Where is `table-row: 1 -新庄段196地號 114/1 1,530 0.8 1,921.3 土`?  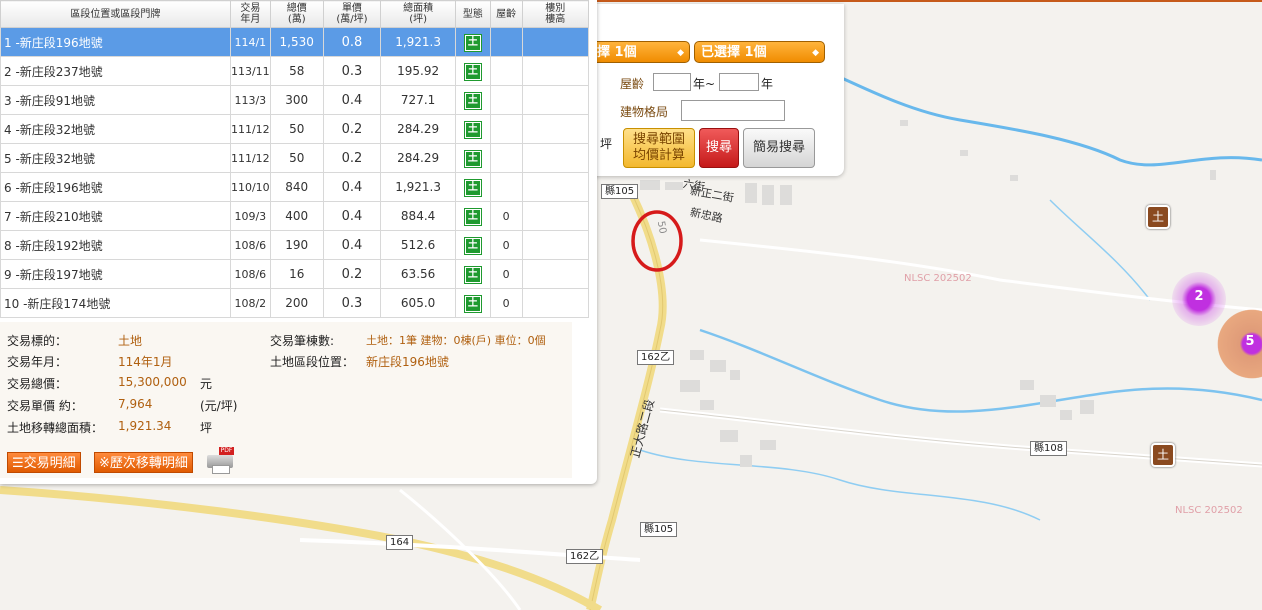
table-row: 1 -新庄段196地號 114/1 1,530 0.8 1,921.3 土 is located at coordinates (295, 42).